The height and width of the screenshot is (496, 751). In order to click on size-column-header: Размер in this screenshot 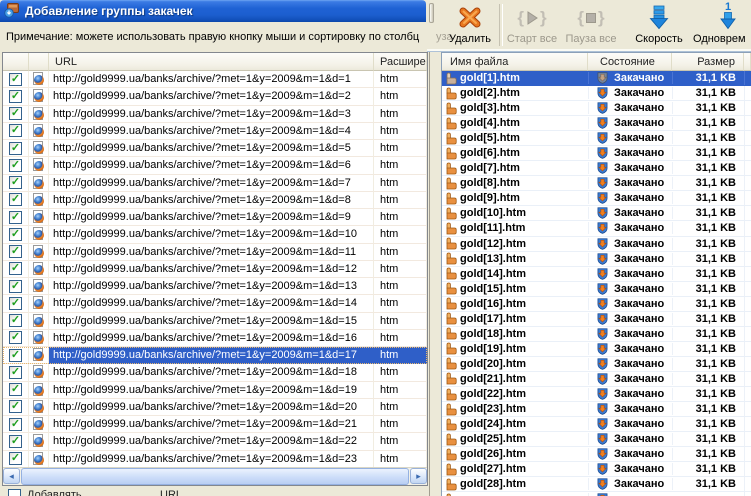, I will do `click(708, 62)`.